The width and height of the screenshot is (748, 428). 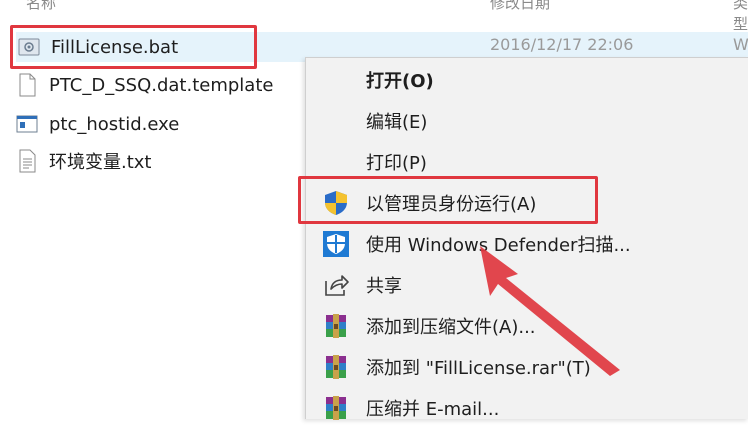 What do you see at coordinates (740, 17) in the screenshot?
I see `type-column-header: 类型` at bounding box center [740, 17].